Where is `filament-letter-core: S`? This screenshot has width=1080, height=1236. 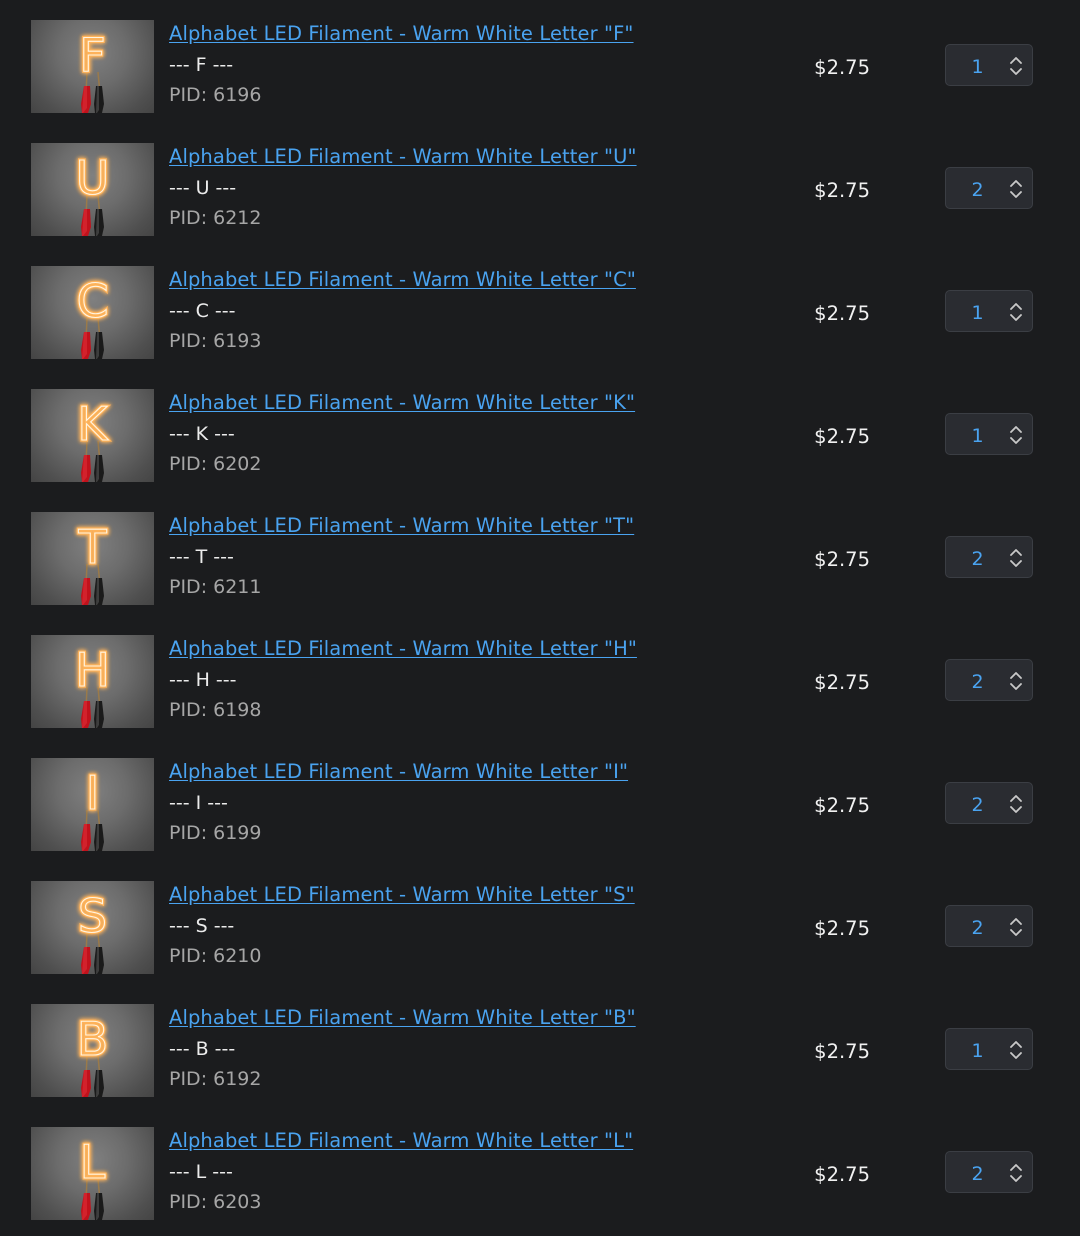
filament-letter-core: S is located at coordinates (92, 916).